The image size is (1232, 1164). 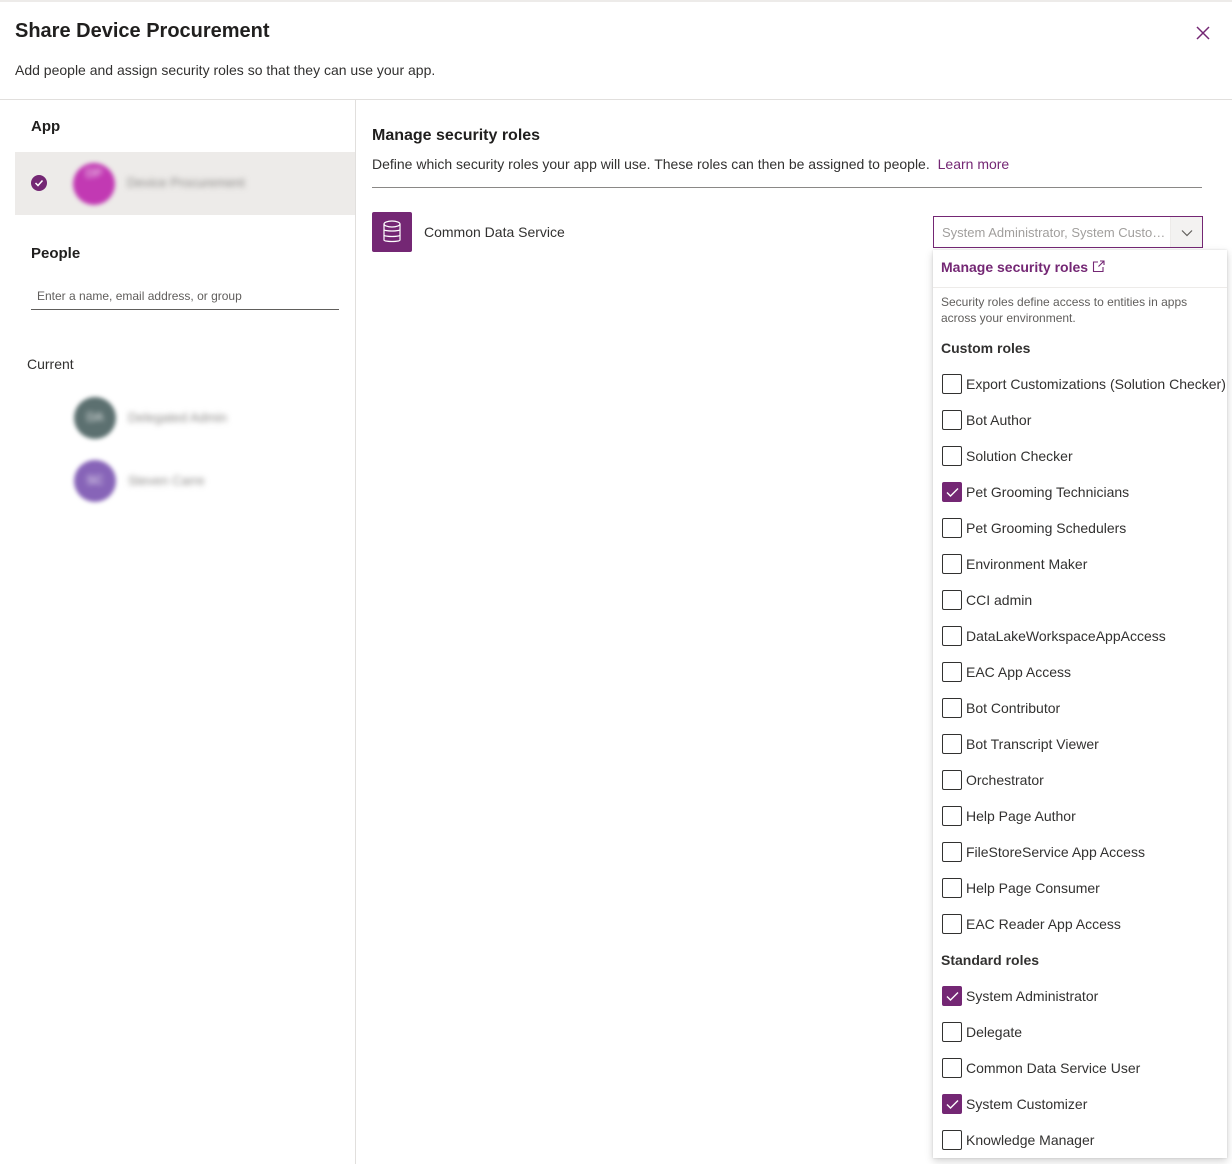 What do you see at coordinates (1083, 600) in the screenshot?
I see `role-option: CCI admin` at bounding box center [1083, 600].